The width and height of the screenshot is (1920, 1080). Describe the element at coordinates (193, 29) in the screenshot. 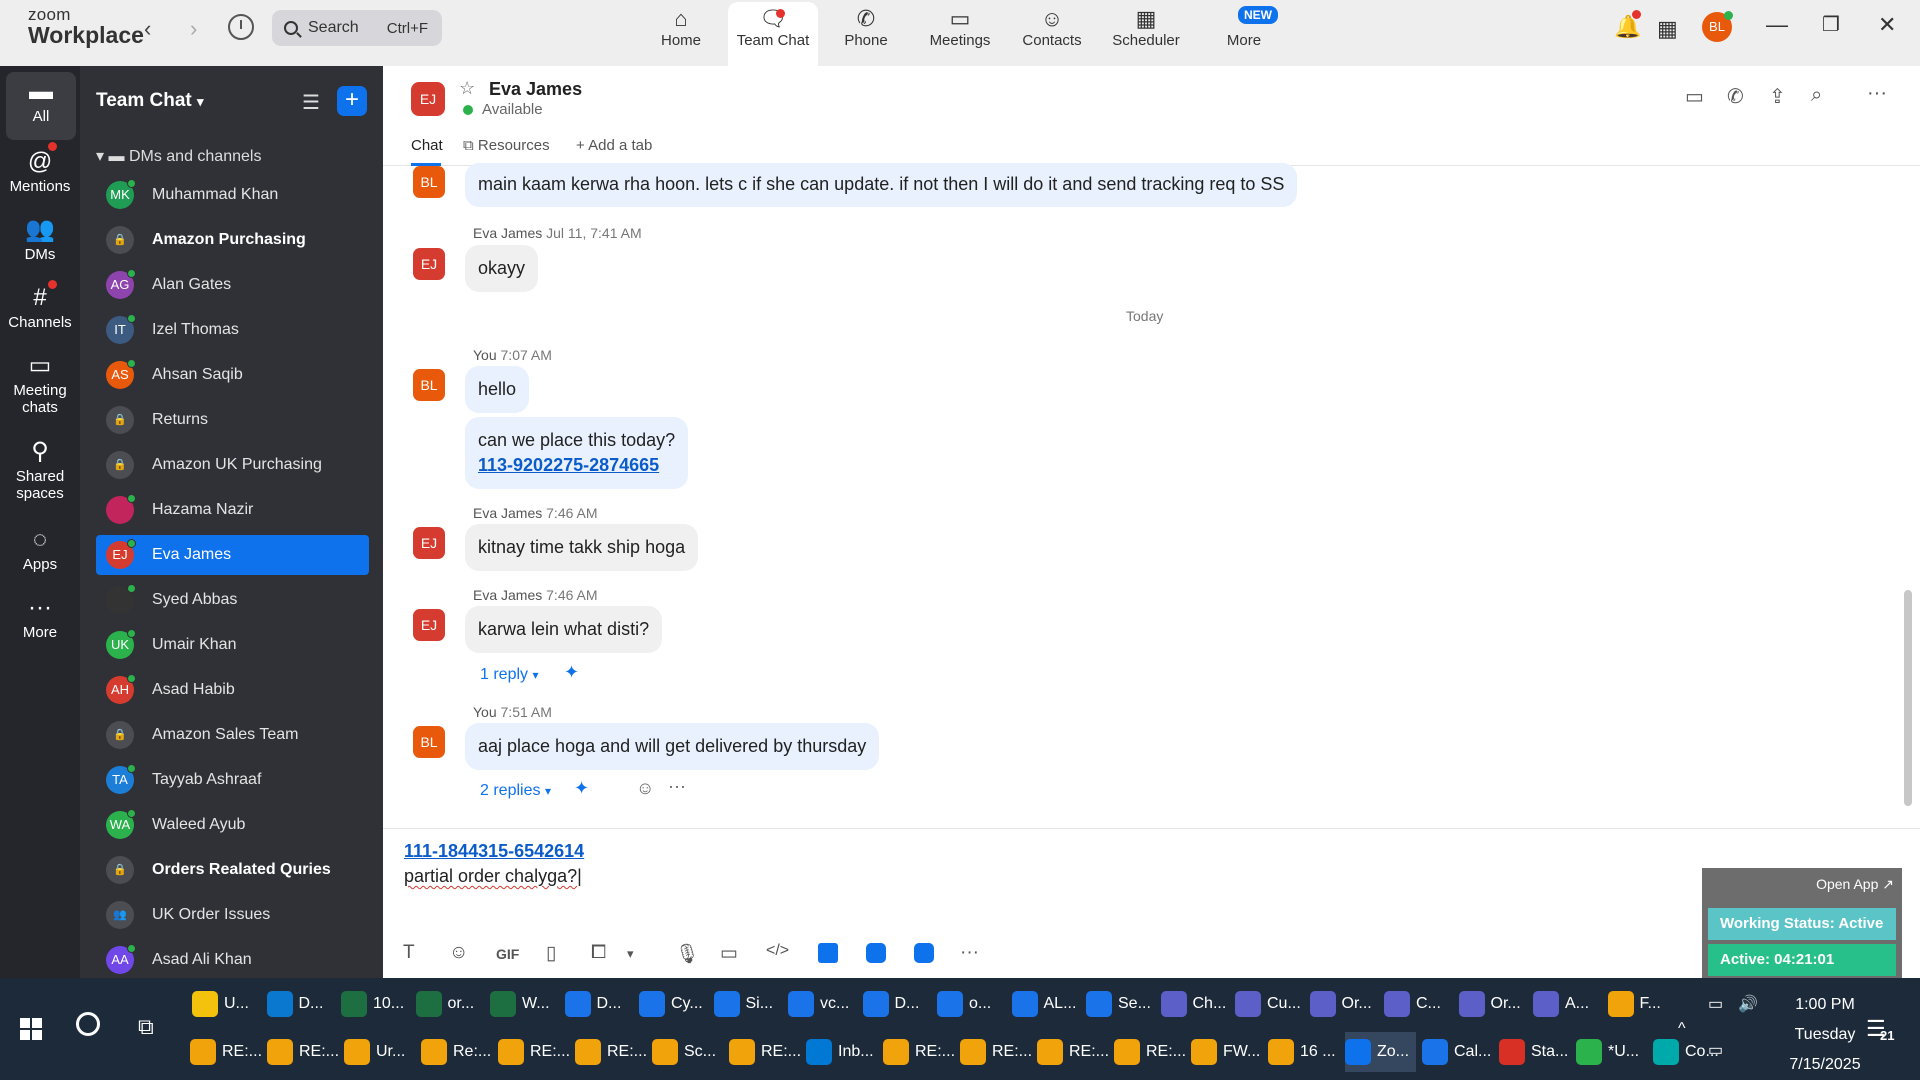

I see `forward-arrow-icon: ›` at that location.